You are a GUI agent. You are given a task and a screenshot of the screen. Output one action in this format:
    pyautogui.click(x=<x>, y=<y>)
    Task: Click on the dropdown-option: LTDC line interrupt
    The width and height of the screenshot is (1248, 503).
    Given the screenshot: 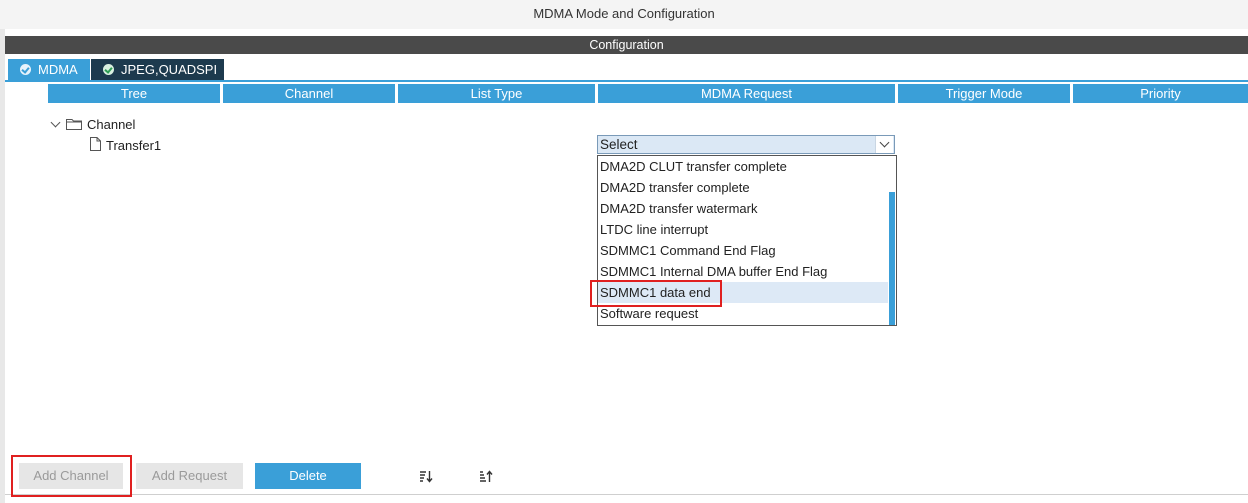 What is the action you would take?
    pyautogui.click(x=743, y=229)
    